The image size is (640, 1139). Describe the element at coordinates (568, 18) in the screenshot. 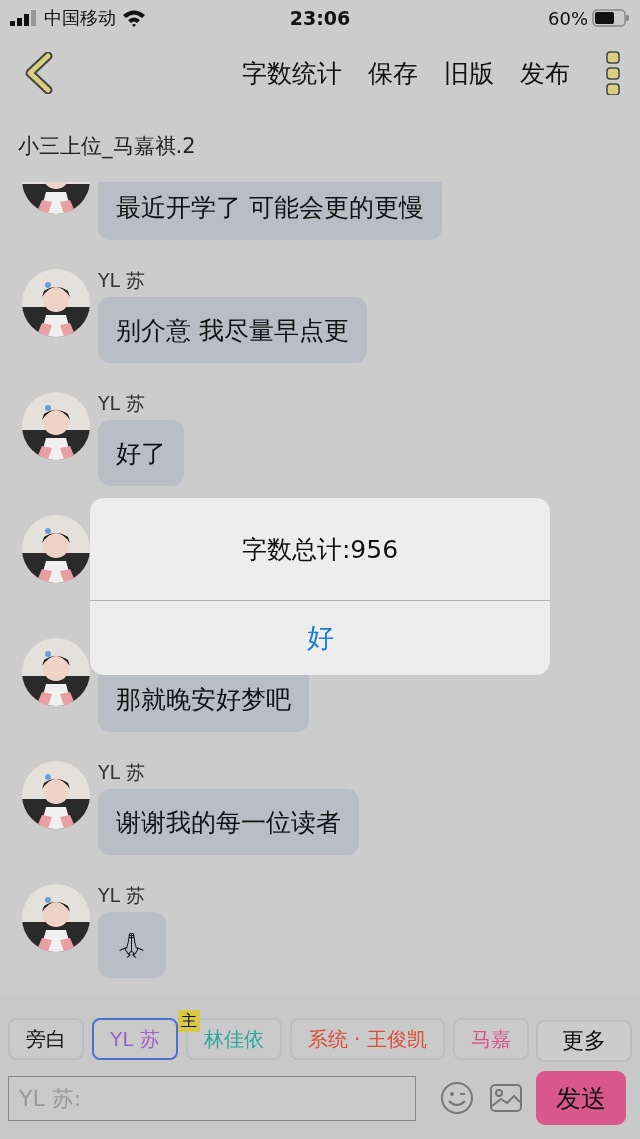

I see `battery-percent: 60%` at that location.